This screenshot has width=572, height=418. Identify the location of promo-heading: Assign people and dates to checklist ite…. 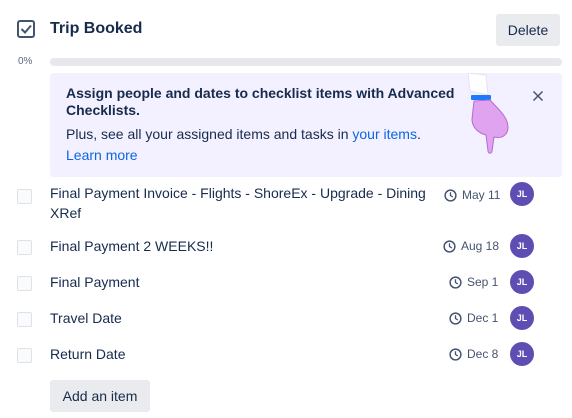
(260, 101).